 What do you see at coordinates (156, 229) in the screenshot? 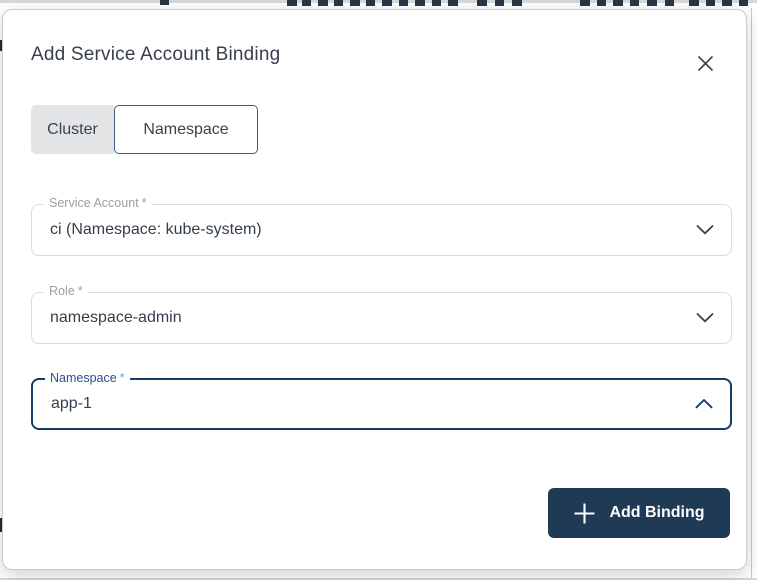
I see `service-account-value: ci (Namespace: kube-system)` at bounding box center [156, 229].